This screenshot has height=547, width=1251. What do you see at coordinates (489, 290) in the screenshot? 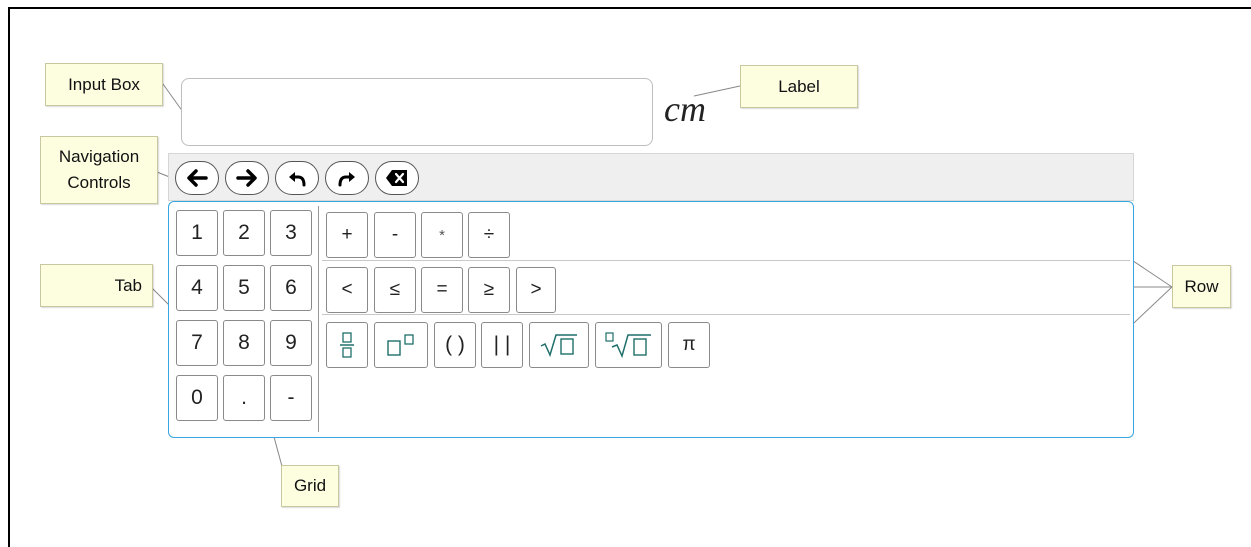
I see `key-greater-equal: ≥` at bounding box center [489, 290].